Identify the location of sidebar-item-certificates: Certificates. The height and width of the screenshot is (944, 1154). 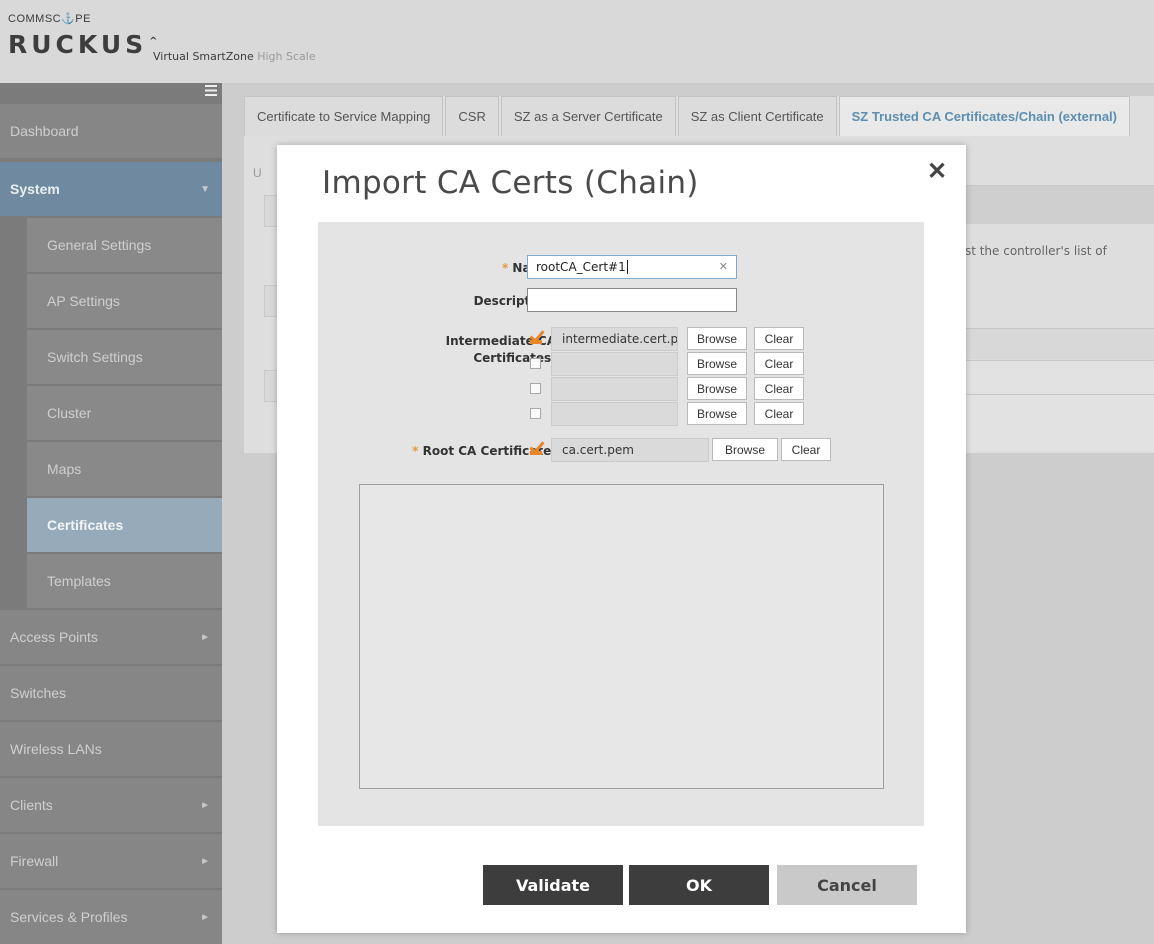
(124, 525).